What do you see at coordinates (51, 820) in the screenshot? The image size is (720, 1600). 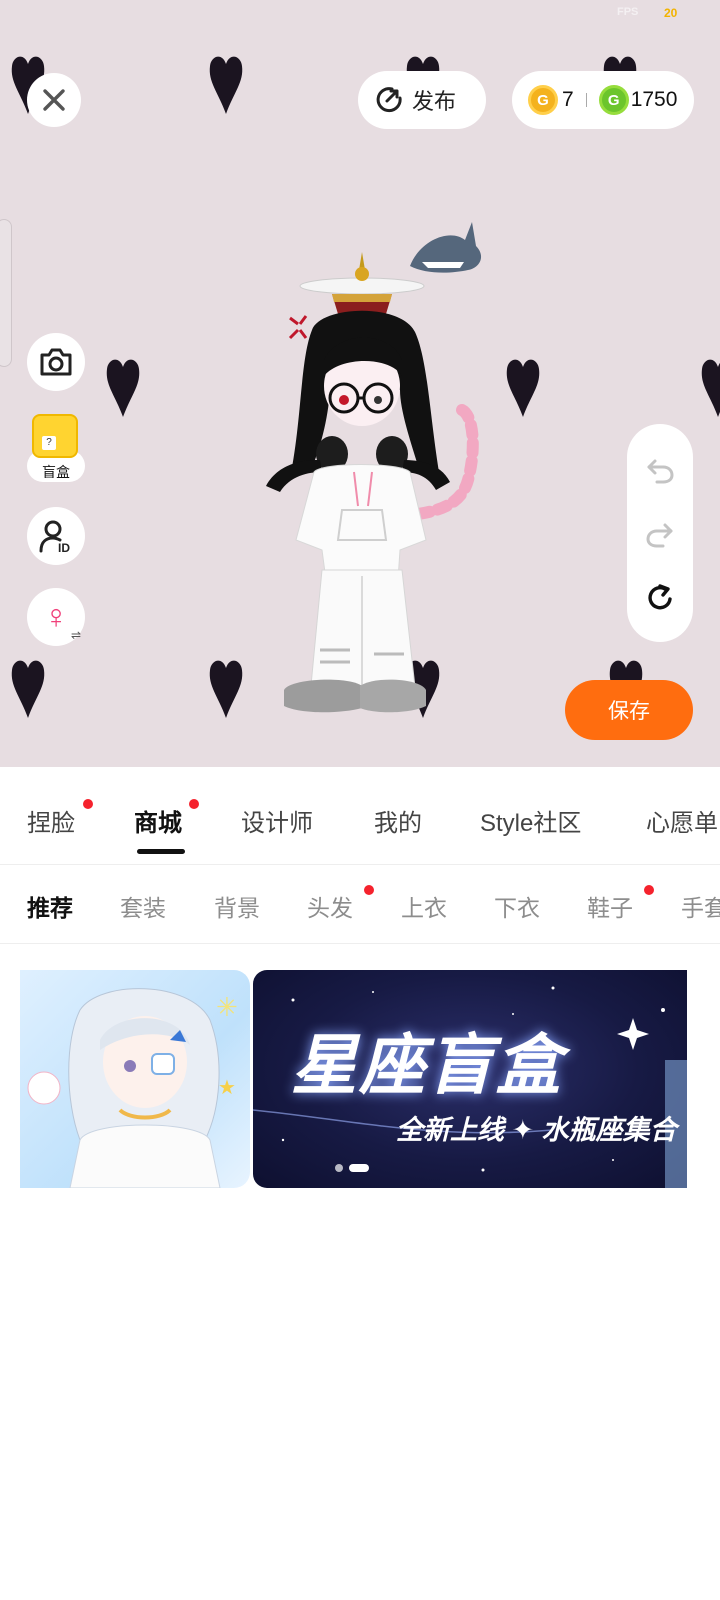 I see `tab-face: 捏脸` at bounding box center [51, 820].